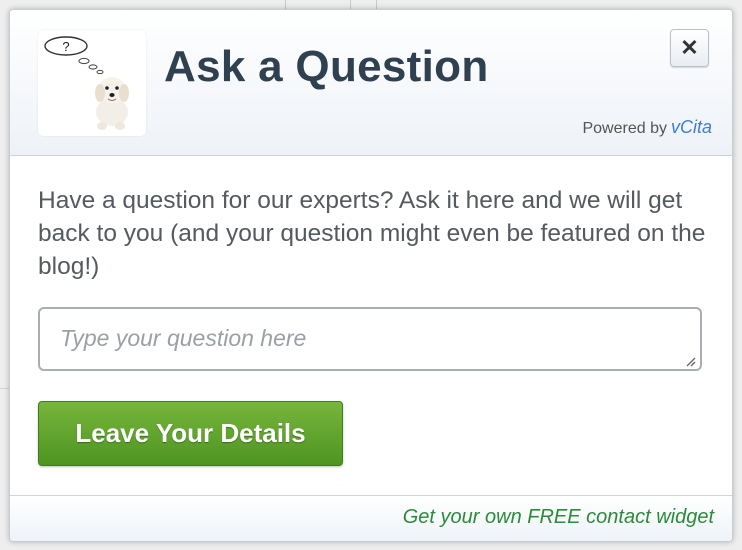 The image size is (742, 550). What do you see at coordinates (190, 433) in the screenshot?
I see `leave-details-button: Leave Your Details` at bounding box center [190, 433].